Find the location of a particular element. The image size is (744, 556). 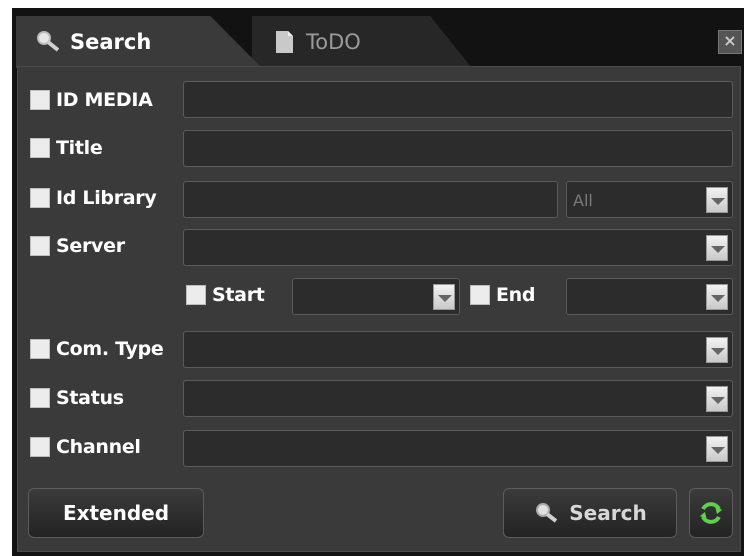

refresh-button is located at coordinates (711, 513).